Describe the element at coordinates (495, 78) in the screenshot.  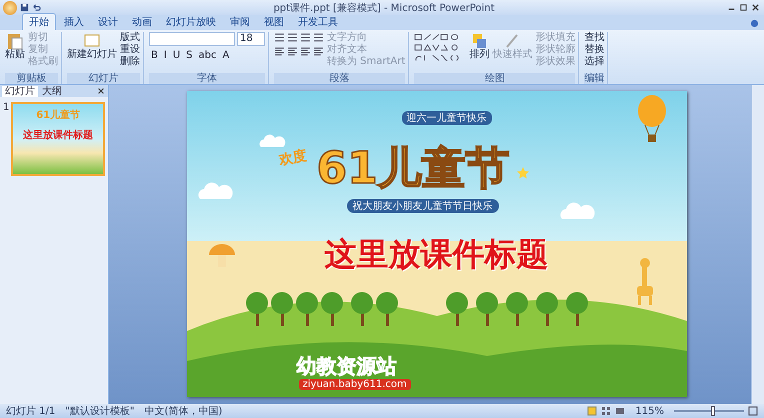
I see `group-label: 绘图` at that location.